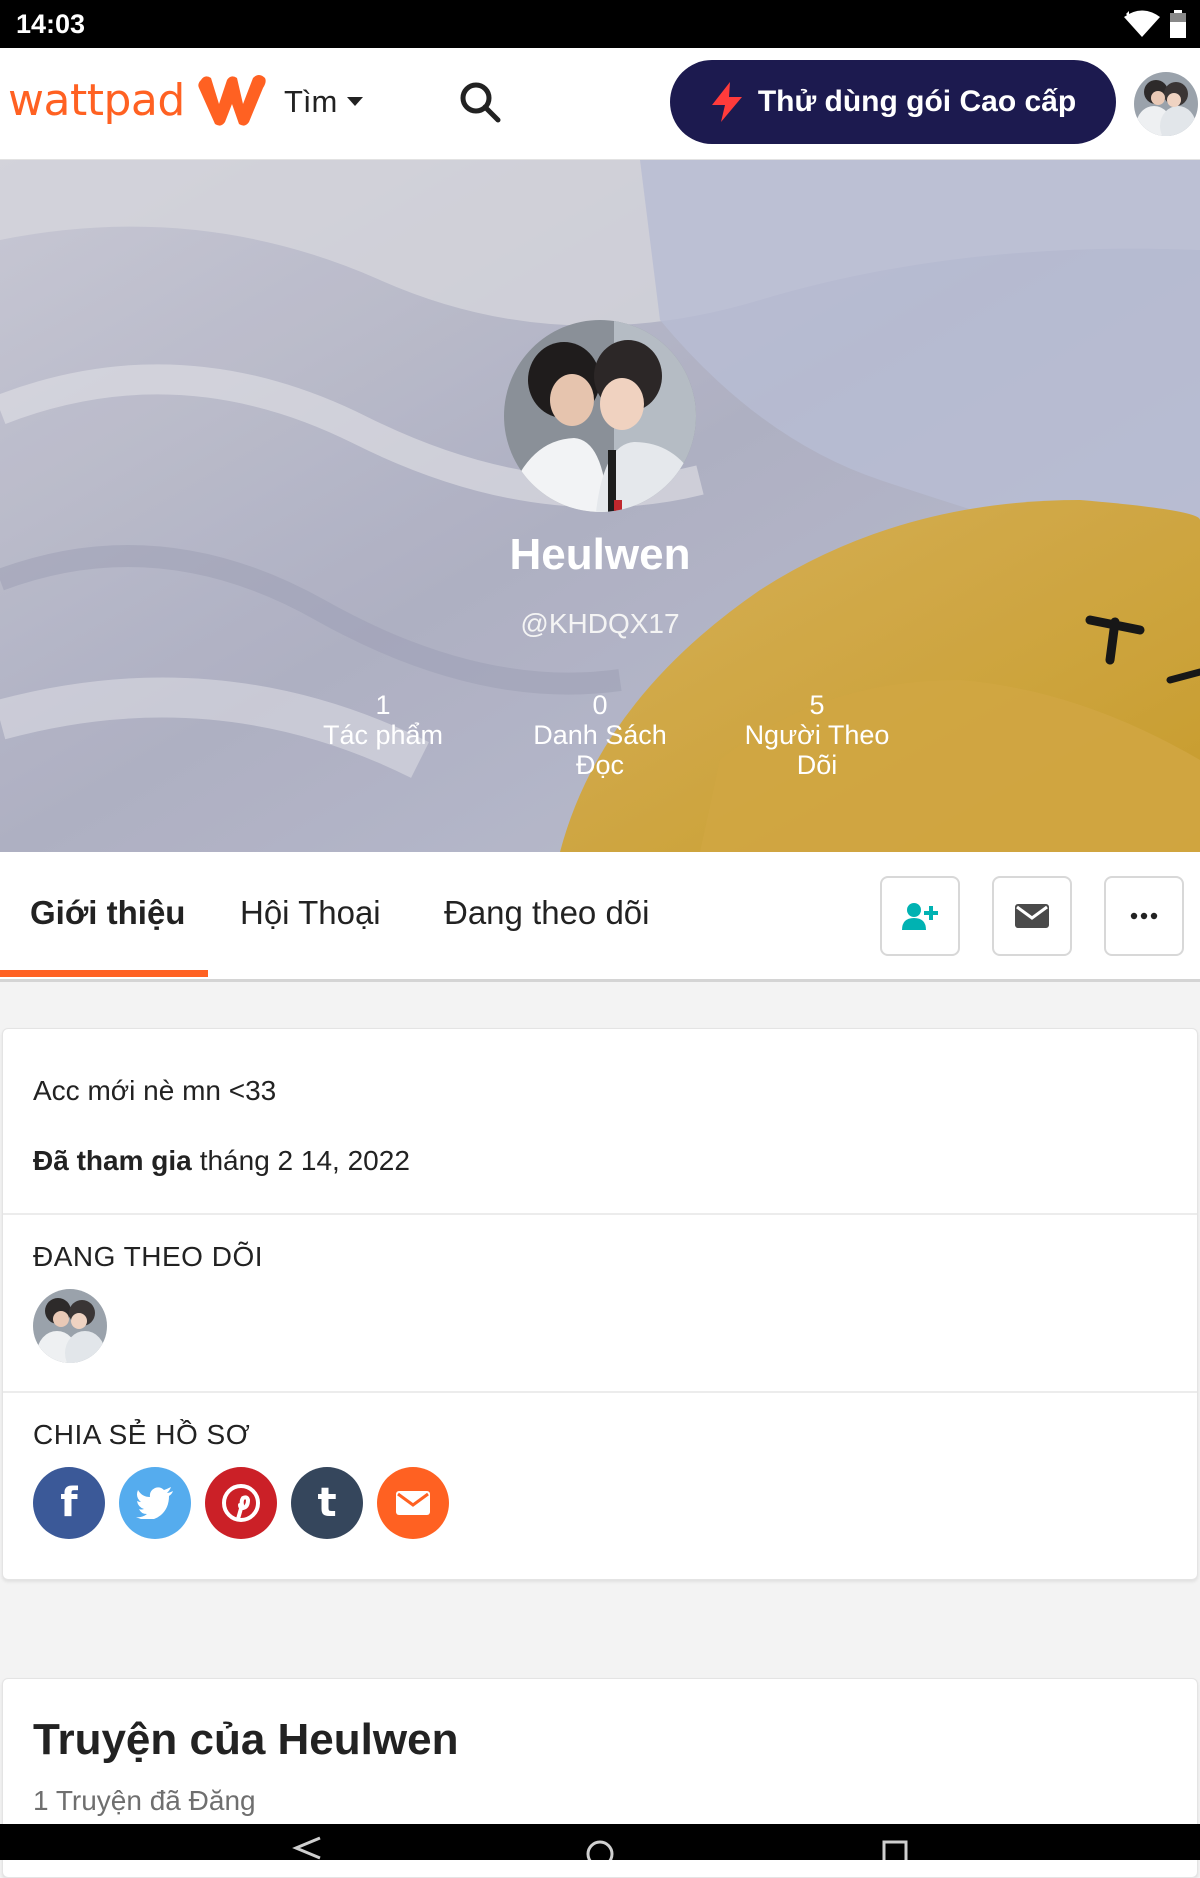  Describe the element at coordinates (895, 1849) in the screenshot. I see `recents-icon` at that location.